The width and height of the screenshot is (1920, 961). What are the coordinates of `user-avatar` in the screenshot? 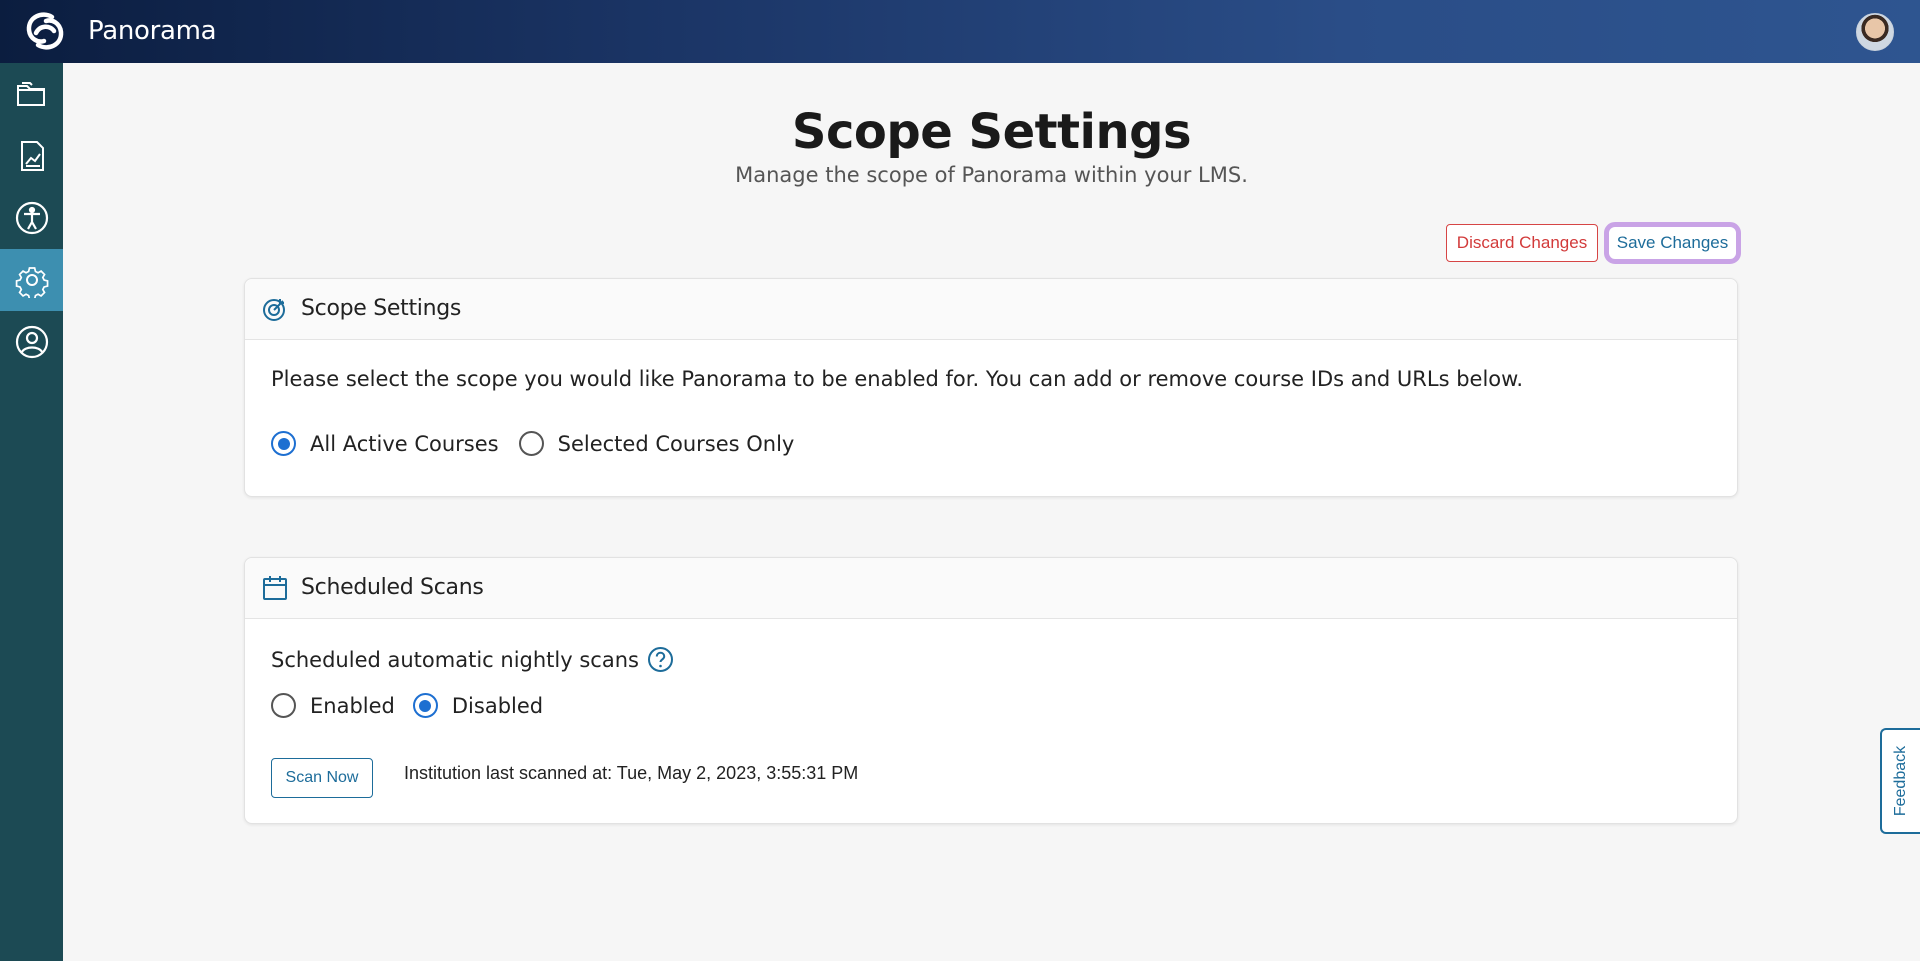 It's located at (1875, 32).